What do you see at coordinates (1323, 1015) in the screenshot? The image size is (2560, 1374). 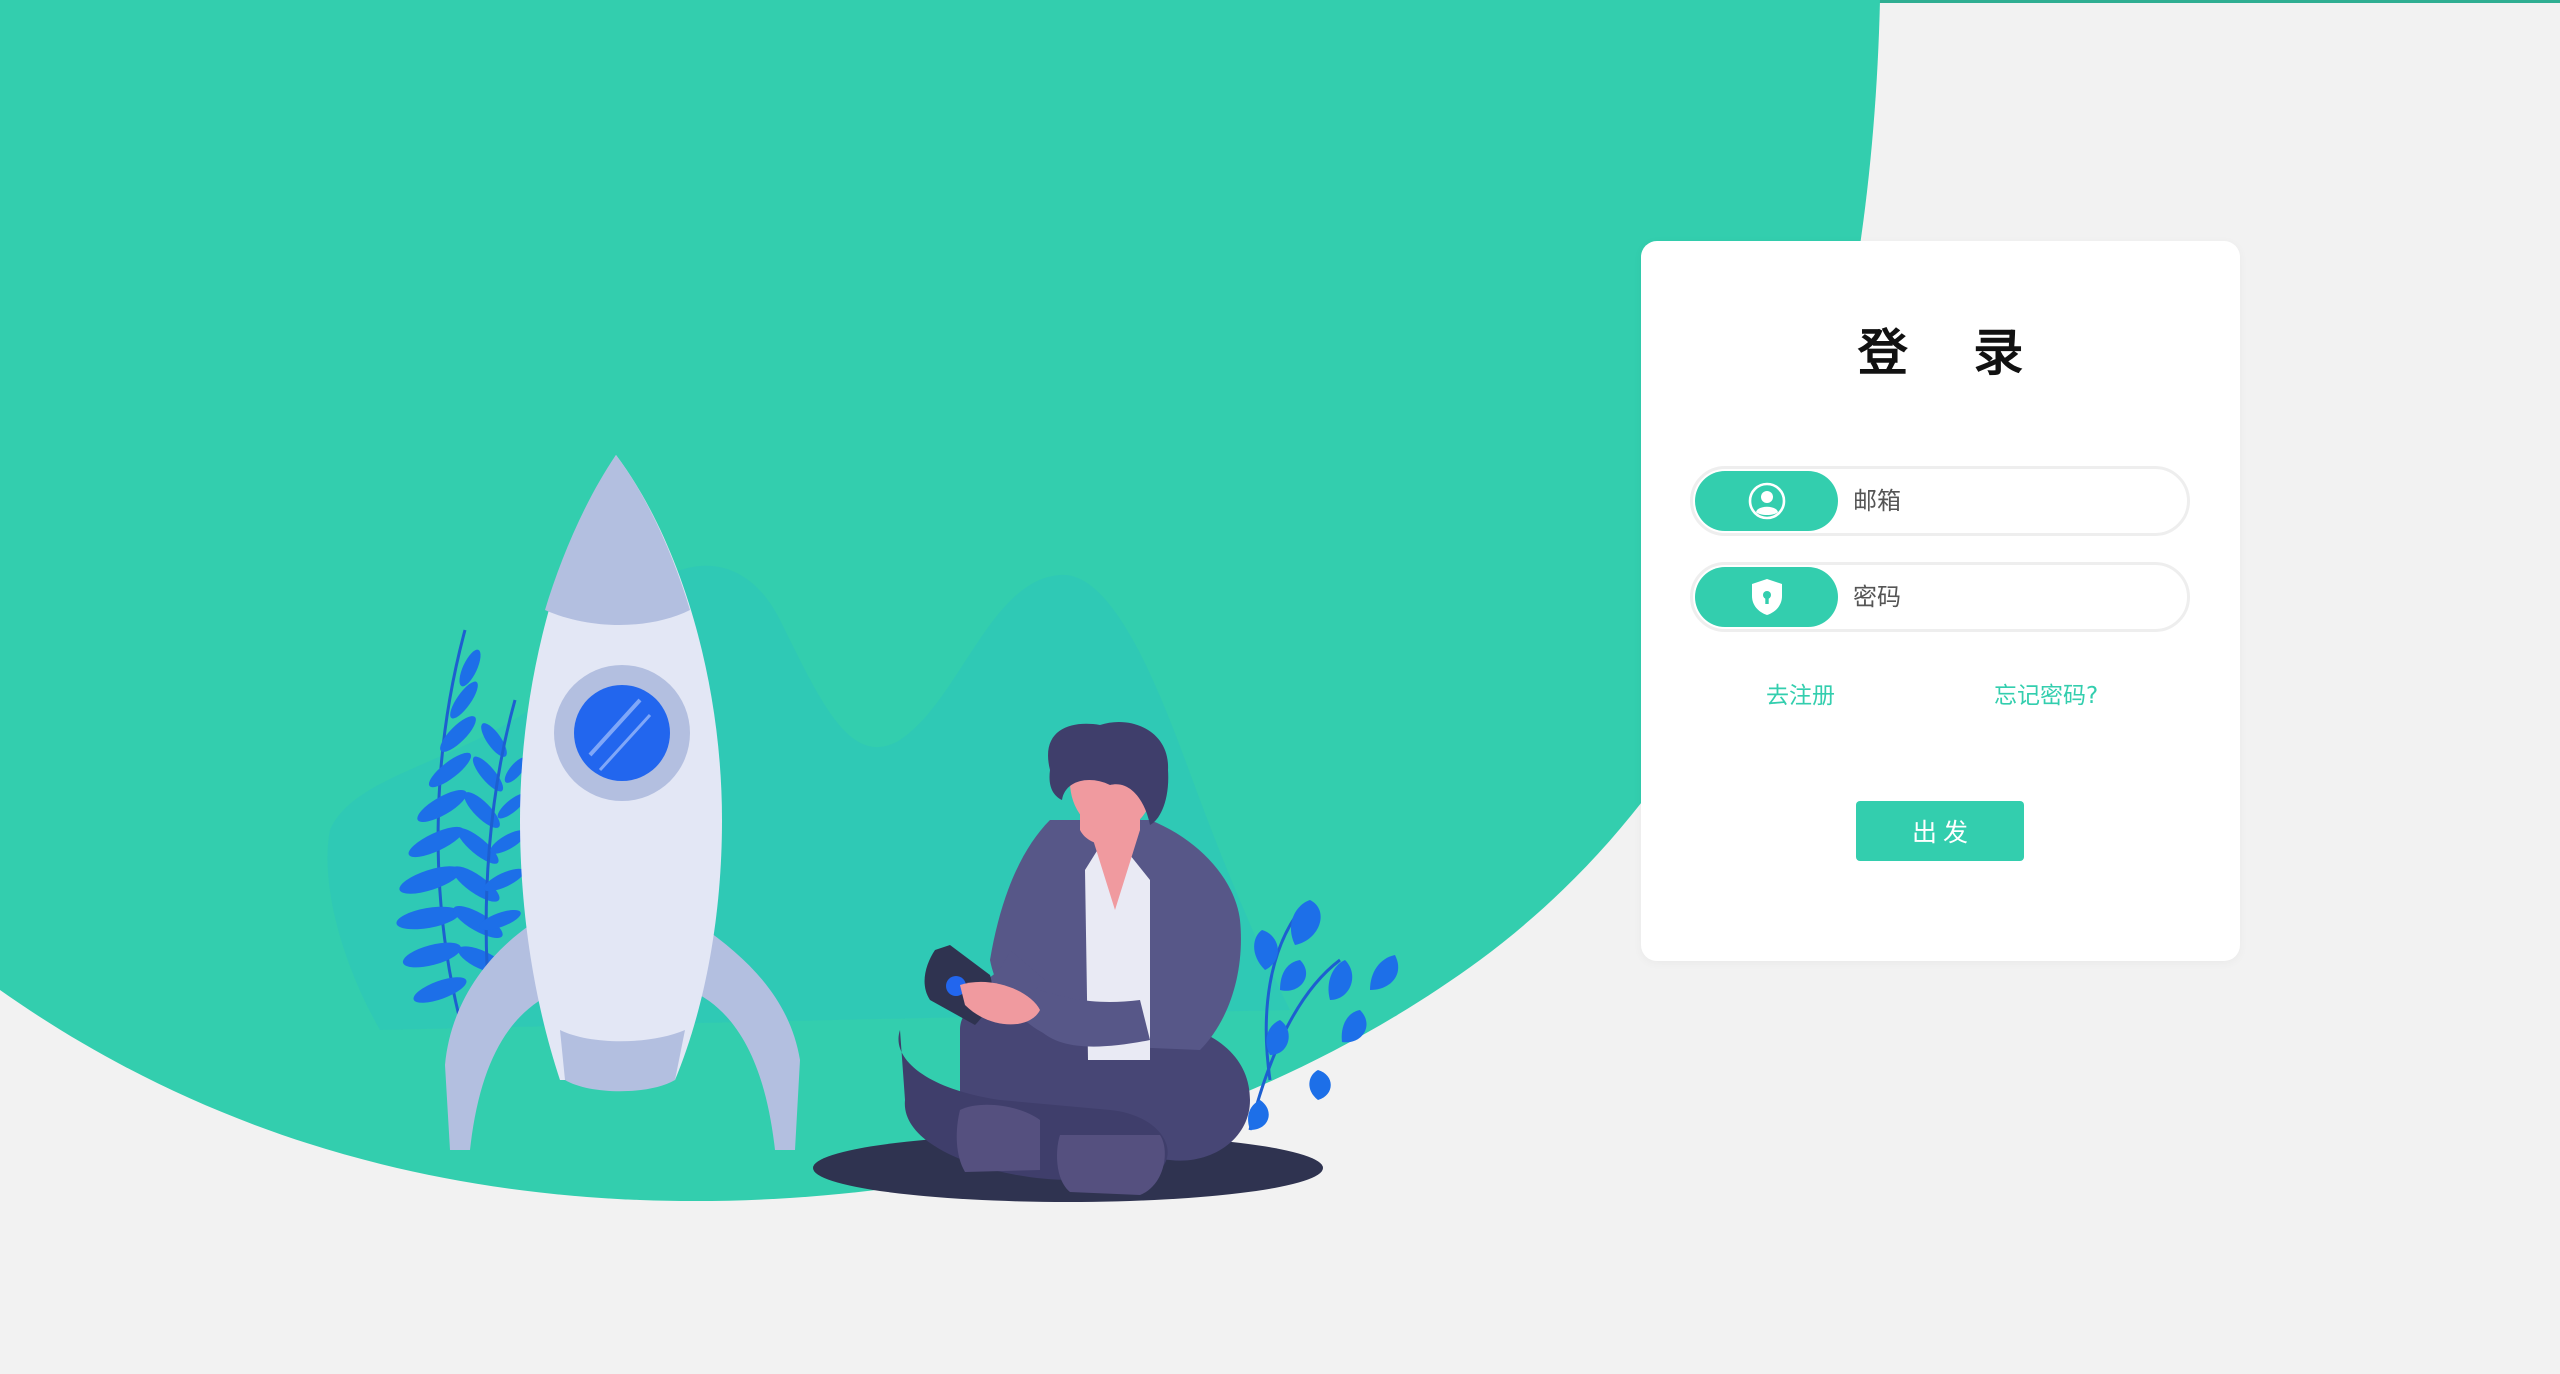 I see `right-plant-icon` at bounding box center [1323, 1015].